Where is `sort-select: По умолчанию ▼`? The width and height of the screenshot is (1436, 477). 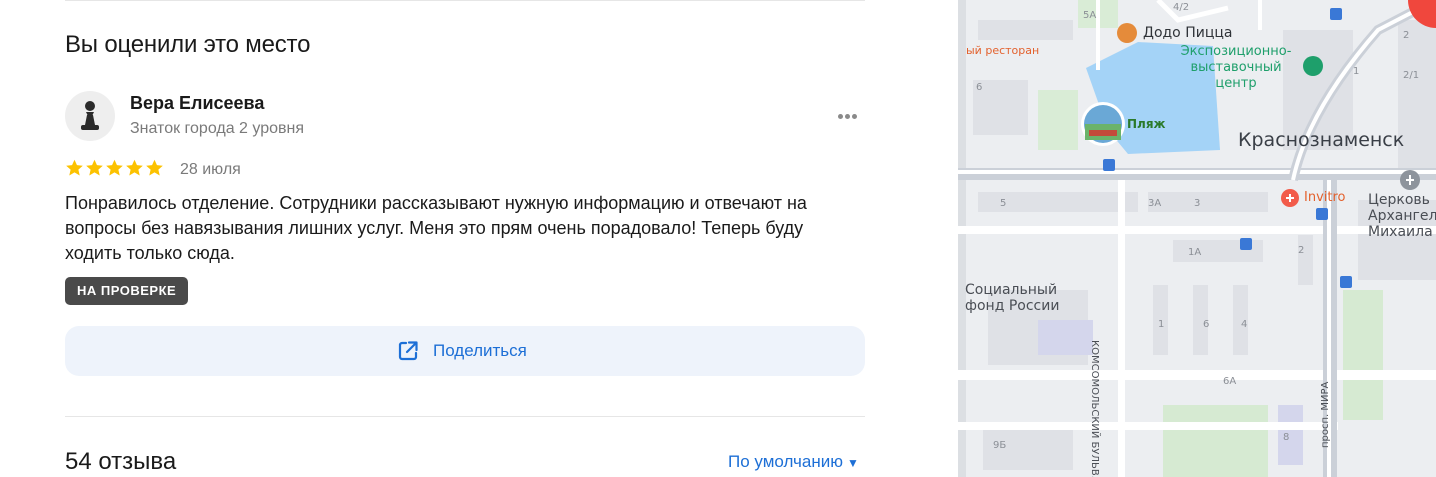
sort-select: По умолчанию ▼ is located at coordinates (793, 462).